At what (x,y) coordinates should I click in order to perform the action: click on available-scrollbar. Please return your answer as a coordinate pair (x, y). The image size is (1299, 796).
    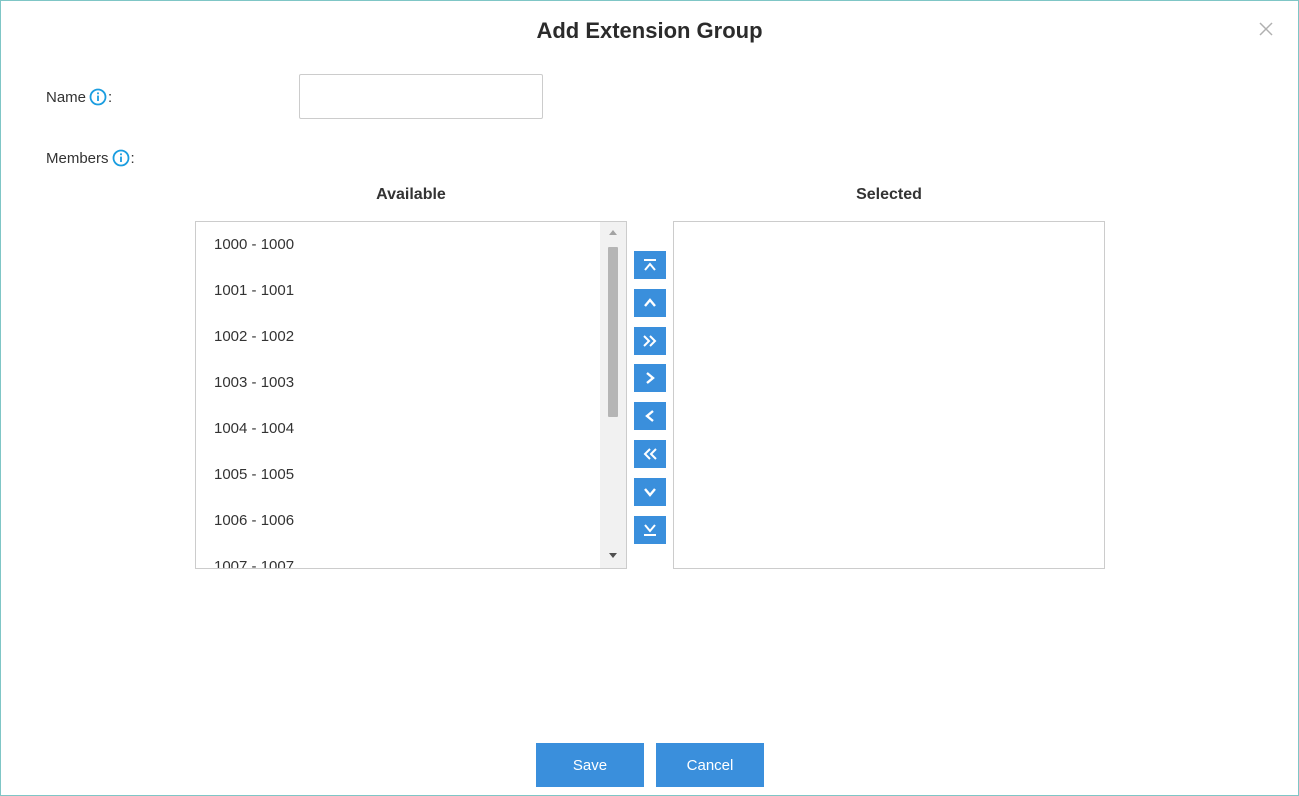
    Looking at the image, I should click on (613, 395).